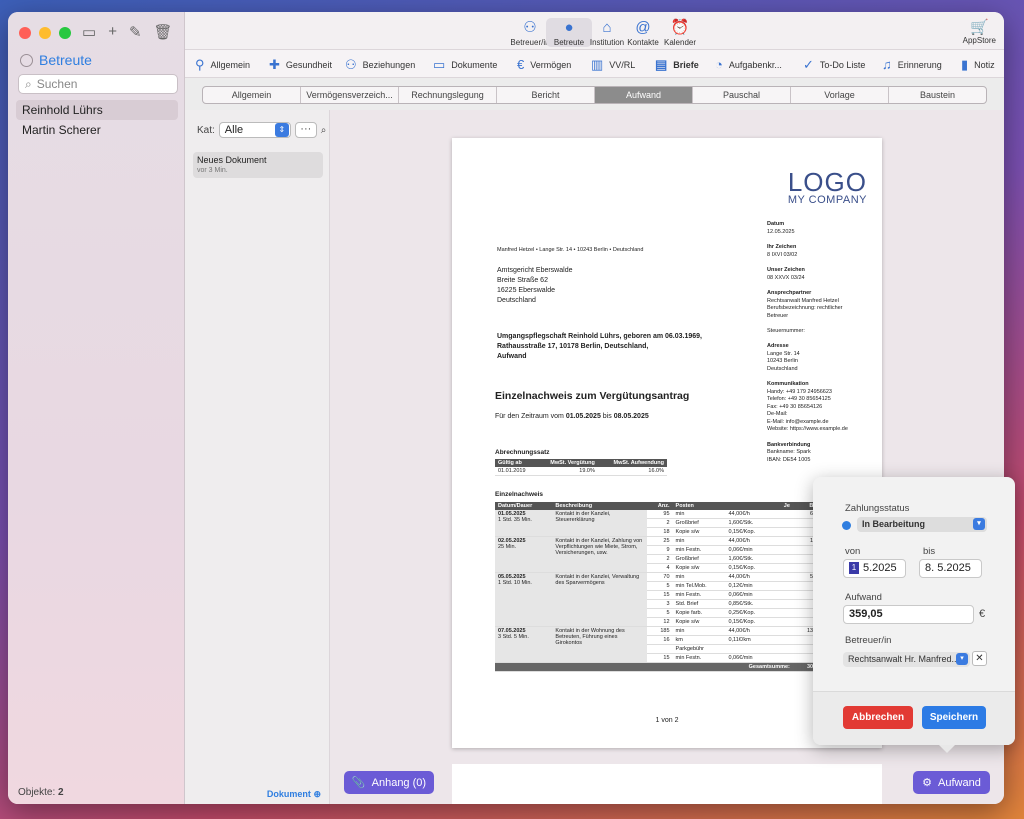 The width and height of the screenshot is (1024, 819). What do you see at coordinates (56, 60) in the screenshot?
I see `sidebar-title: Betreute` at bounding box center [56, 60].